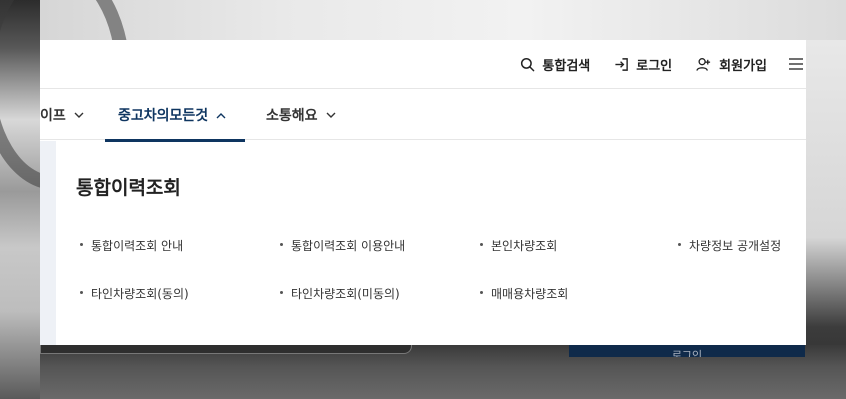 The image size is (846, 399). I want to click on utility-bar: 통합검색 로그인 회원가입, so click(651, 64).